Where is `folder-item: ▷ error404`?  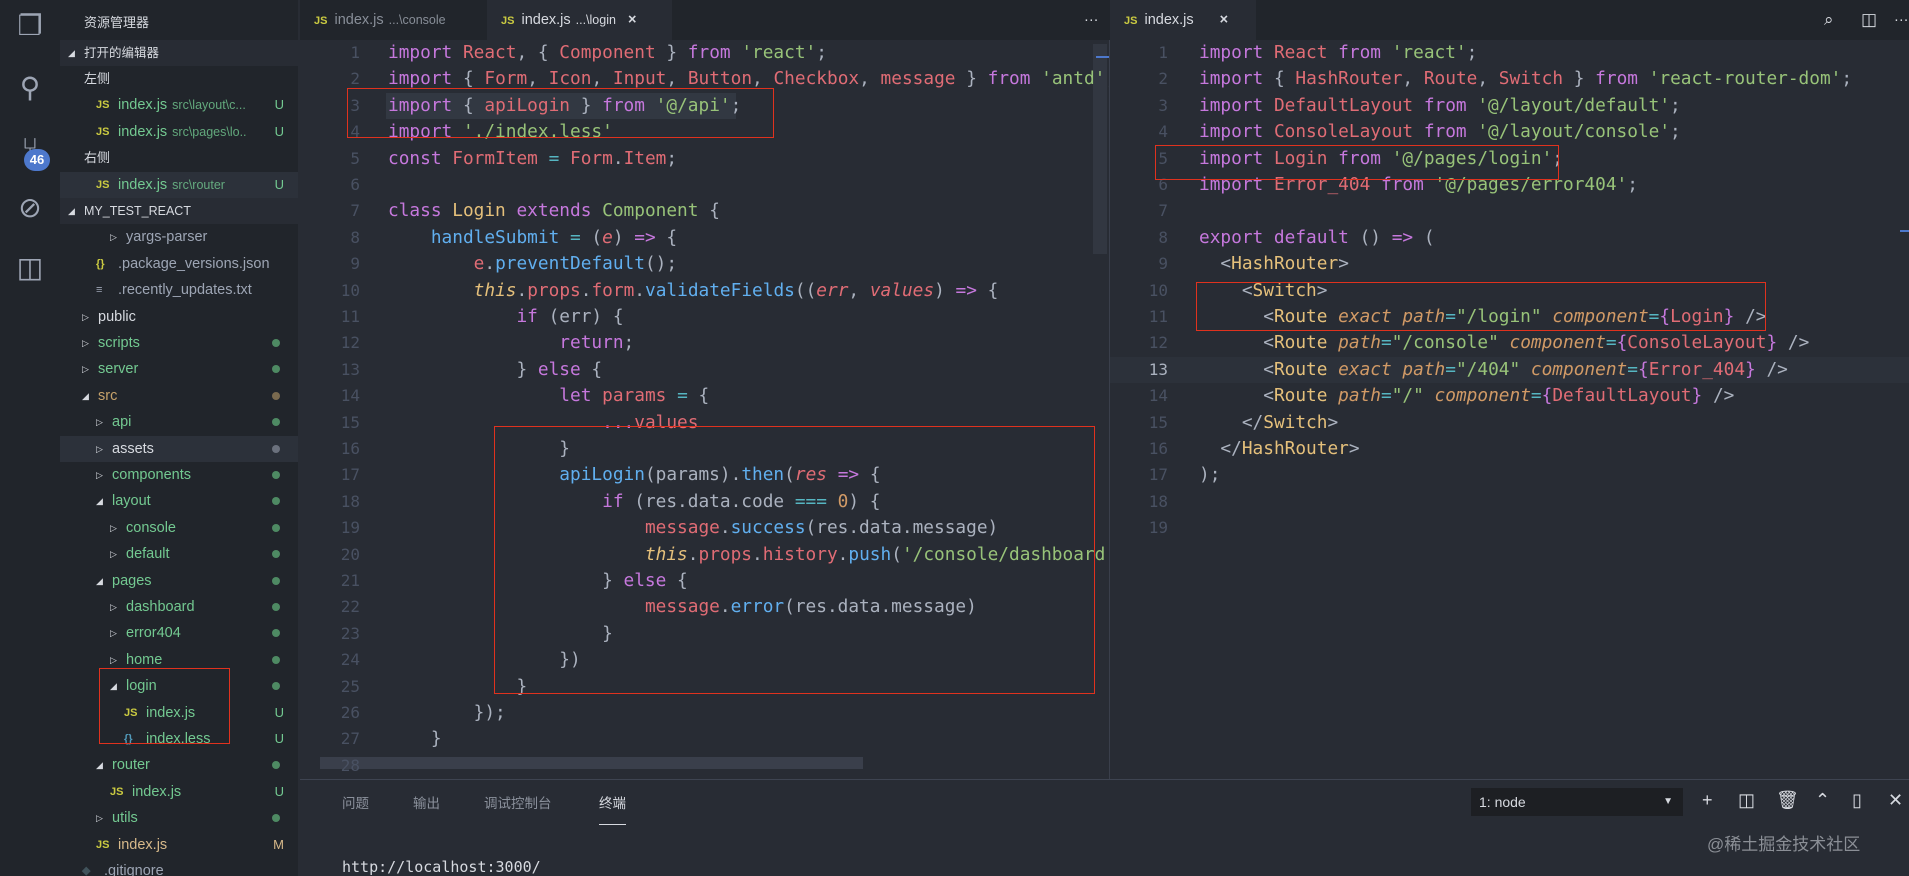 folder-item: ▷ error404 is located at coordinates (179, 633).